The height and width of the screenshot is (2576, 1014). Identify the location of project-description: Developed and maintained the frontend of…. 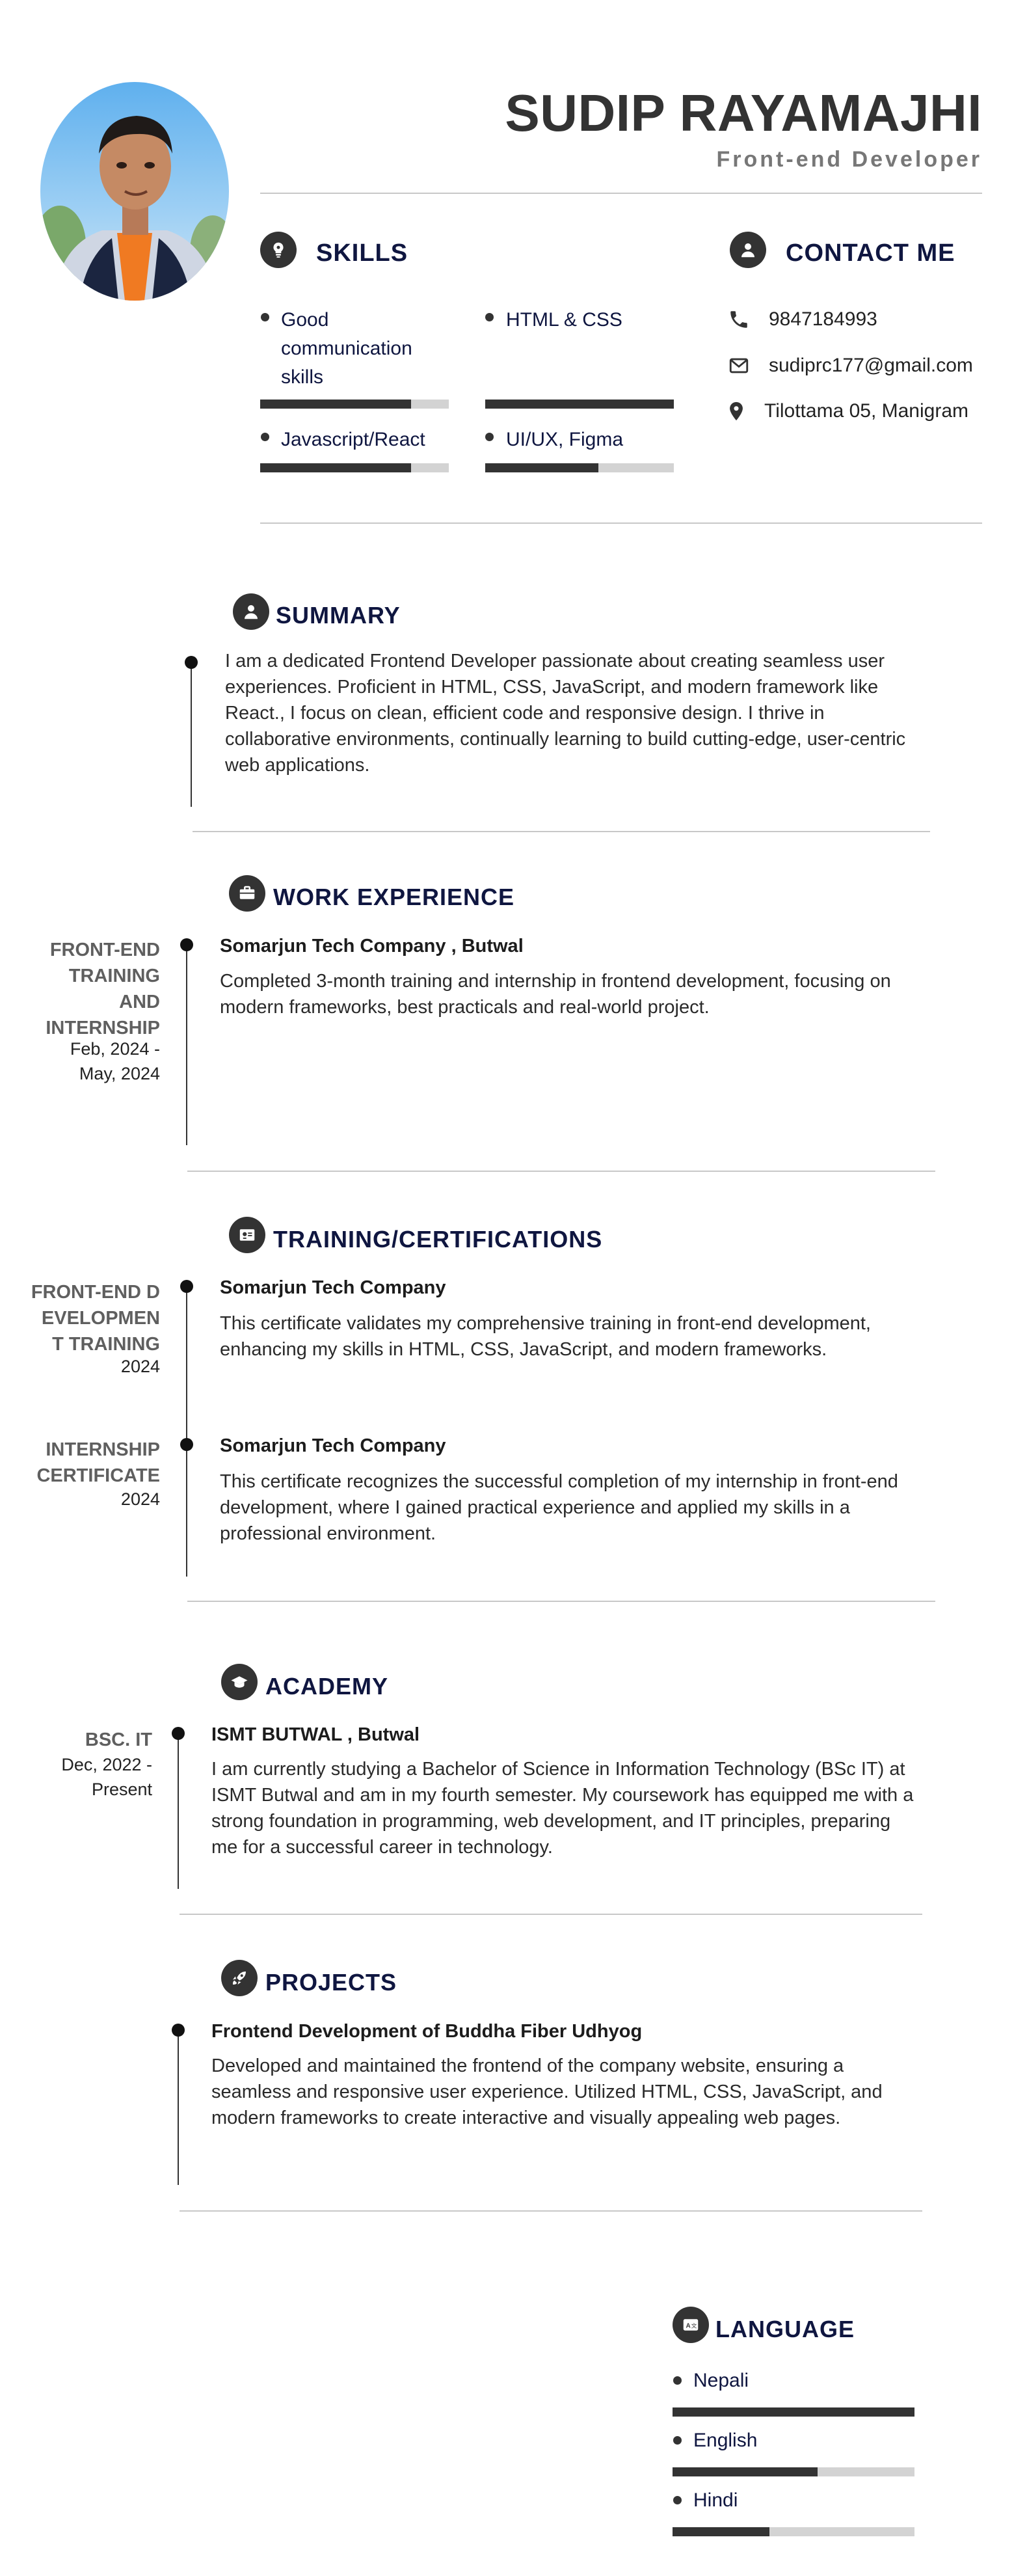
(547, 2091).